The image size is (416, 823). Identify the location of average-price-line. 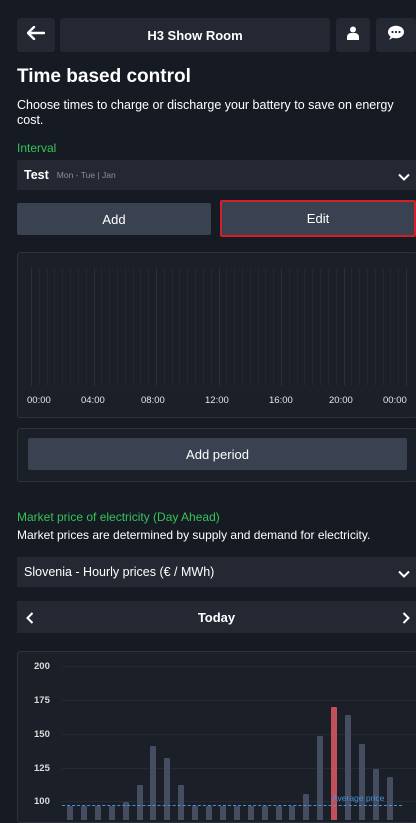
(232, 806).